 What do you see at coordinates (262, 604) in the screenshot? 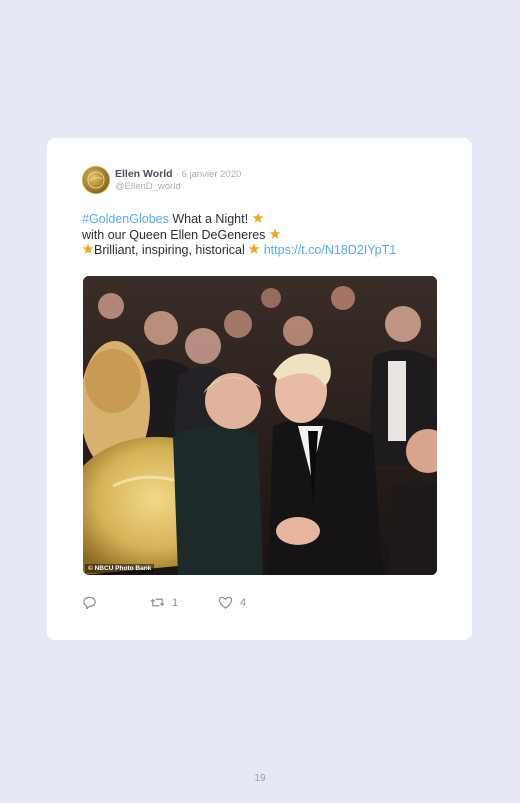
I see `tweet-actions: 1 4` at bounding box center [262, 604].